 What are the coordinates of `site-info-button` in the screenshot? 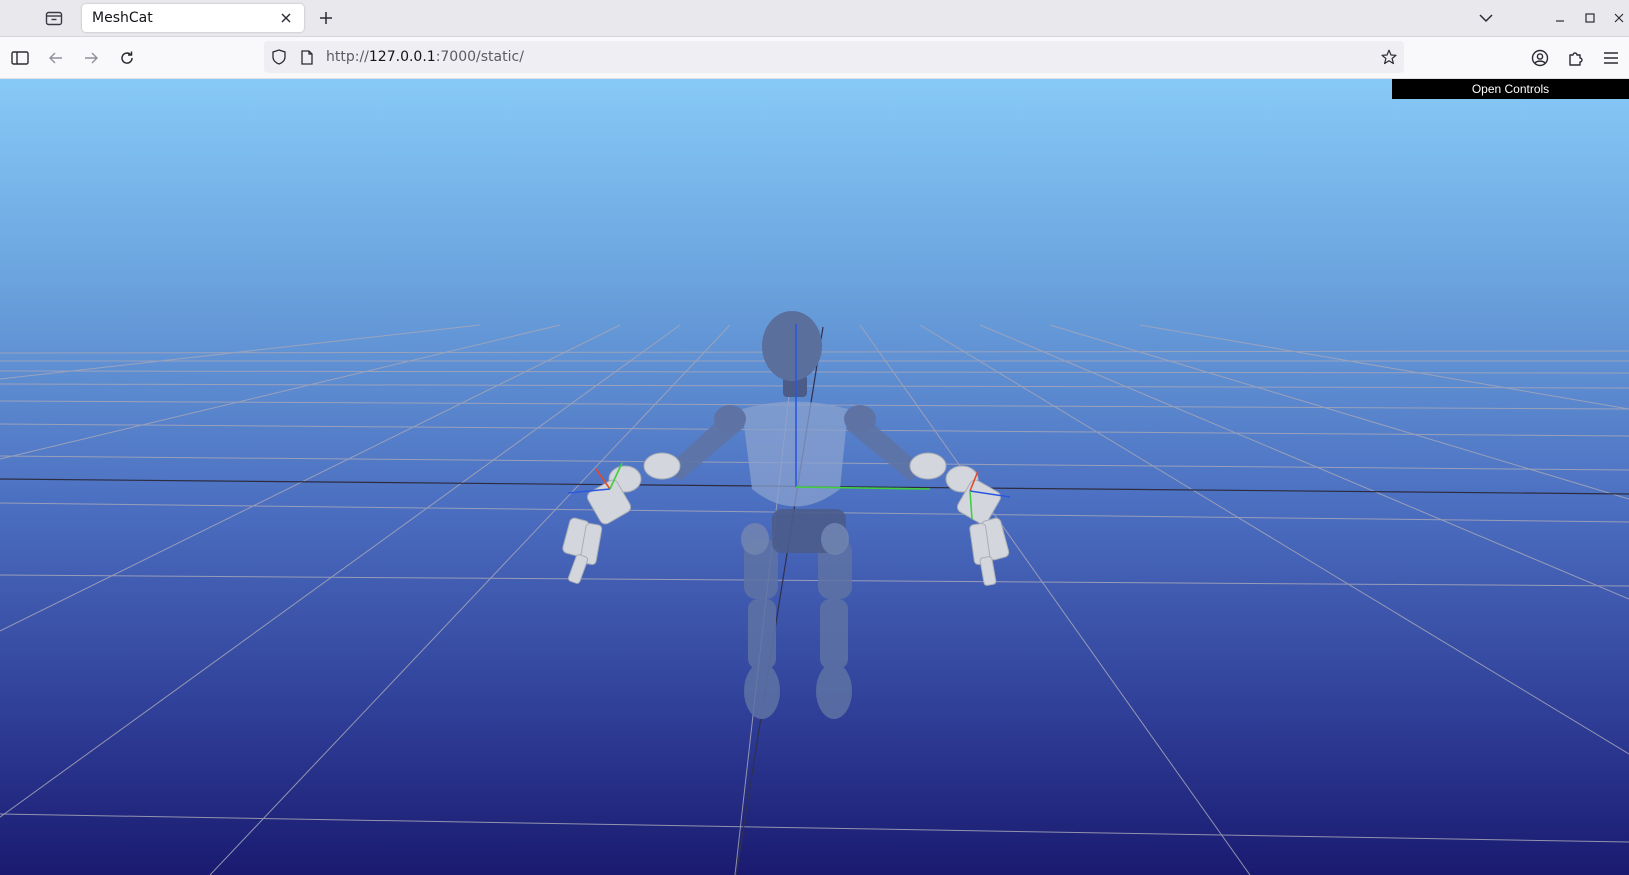 It's located at (307, 57).